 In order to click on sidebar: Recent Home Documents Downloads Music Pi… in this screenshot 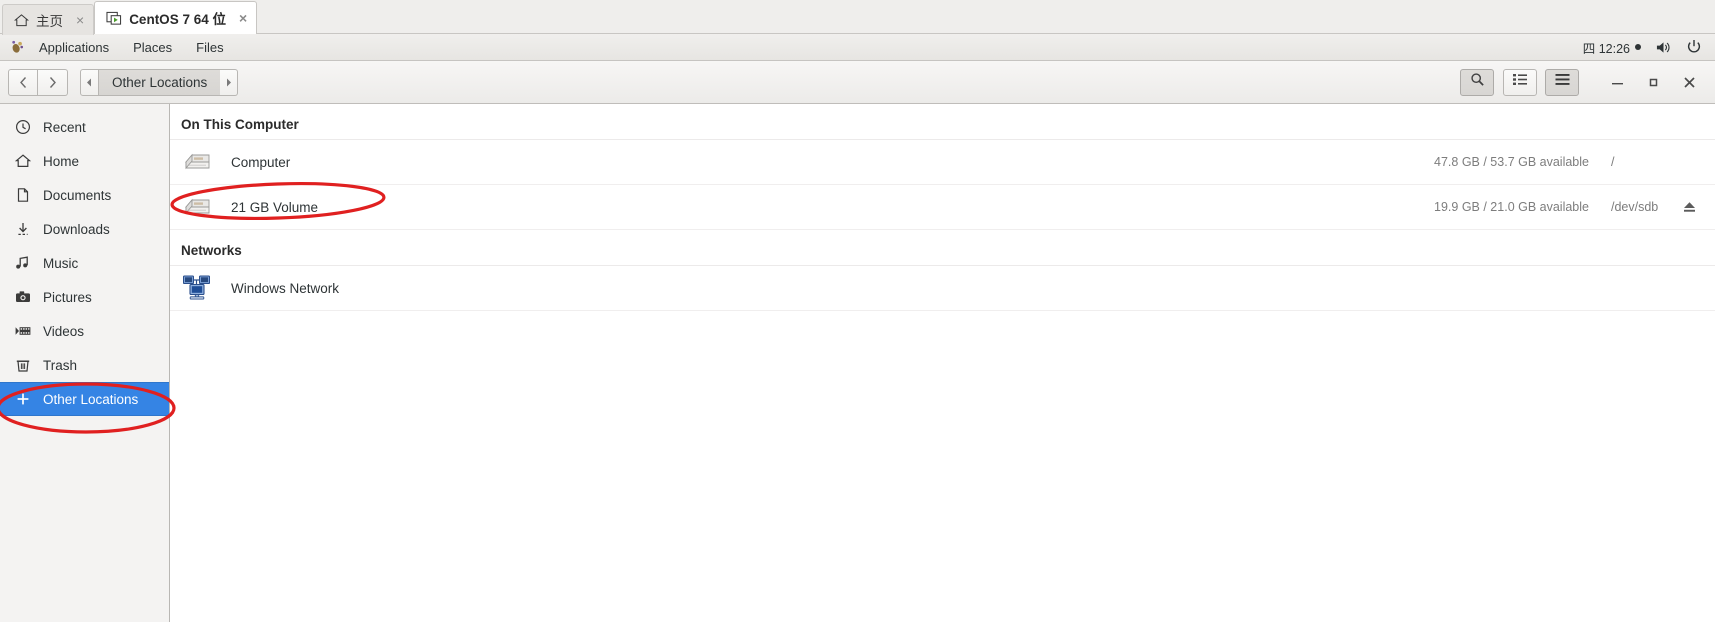, I will do `click(85, 363)`.